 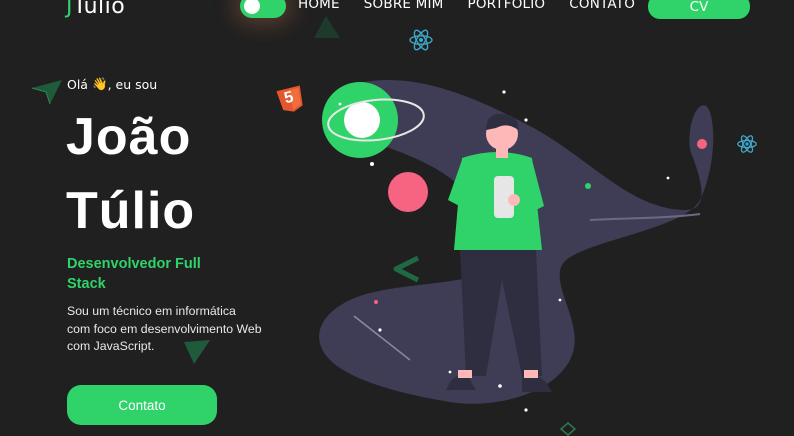 I want to click on nav-portfolio: PORTFOLIO, so click(x=507, y=6).